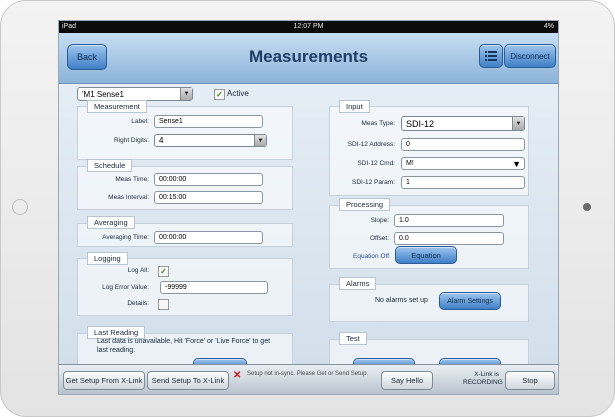 The width and height of the screenshot is (615, 417). Describe the element at coordinates (238, 93) in the screenshot. I see `active-label: Active` at that location.